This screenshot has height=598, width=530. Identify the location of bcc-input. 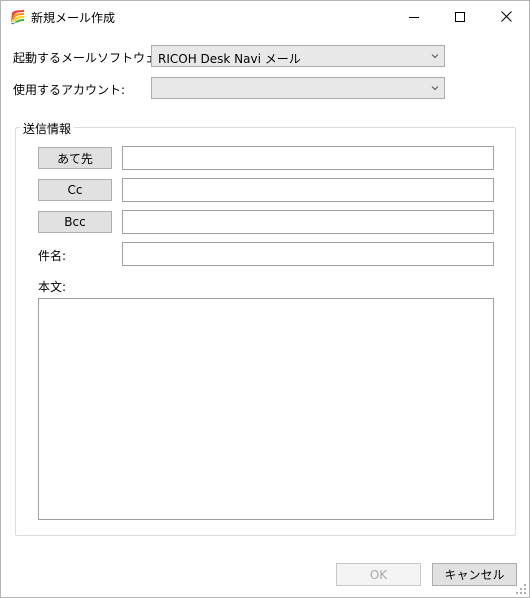
(308, 222).